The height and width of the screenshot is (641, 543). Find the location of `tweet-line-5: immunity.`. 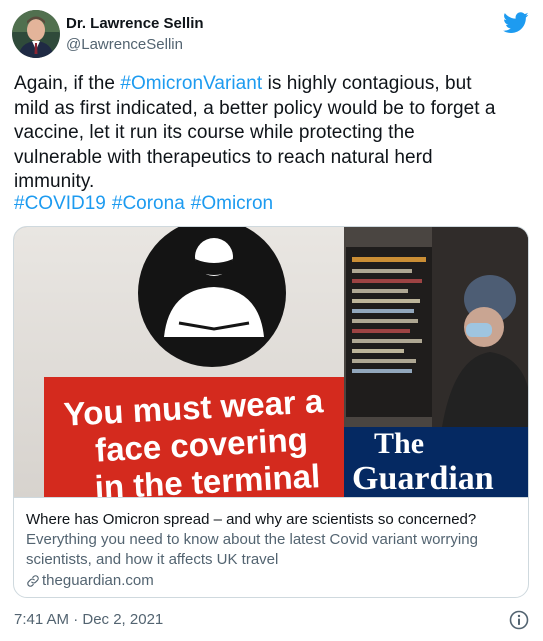

tweet-line-5: immunity. is located at coordinates (54, 181).